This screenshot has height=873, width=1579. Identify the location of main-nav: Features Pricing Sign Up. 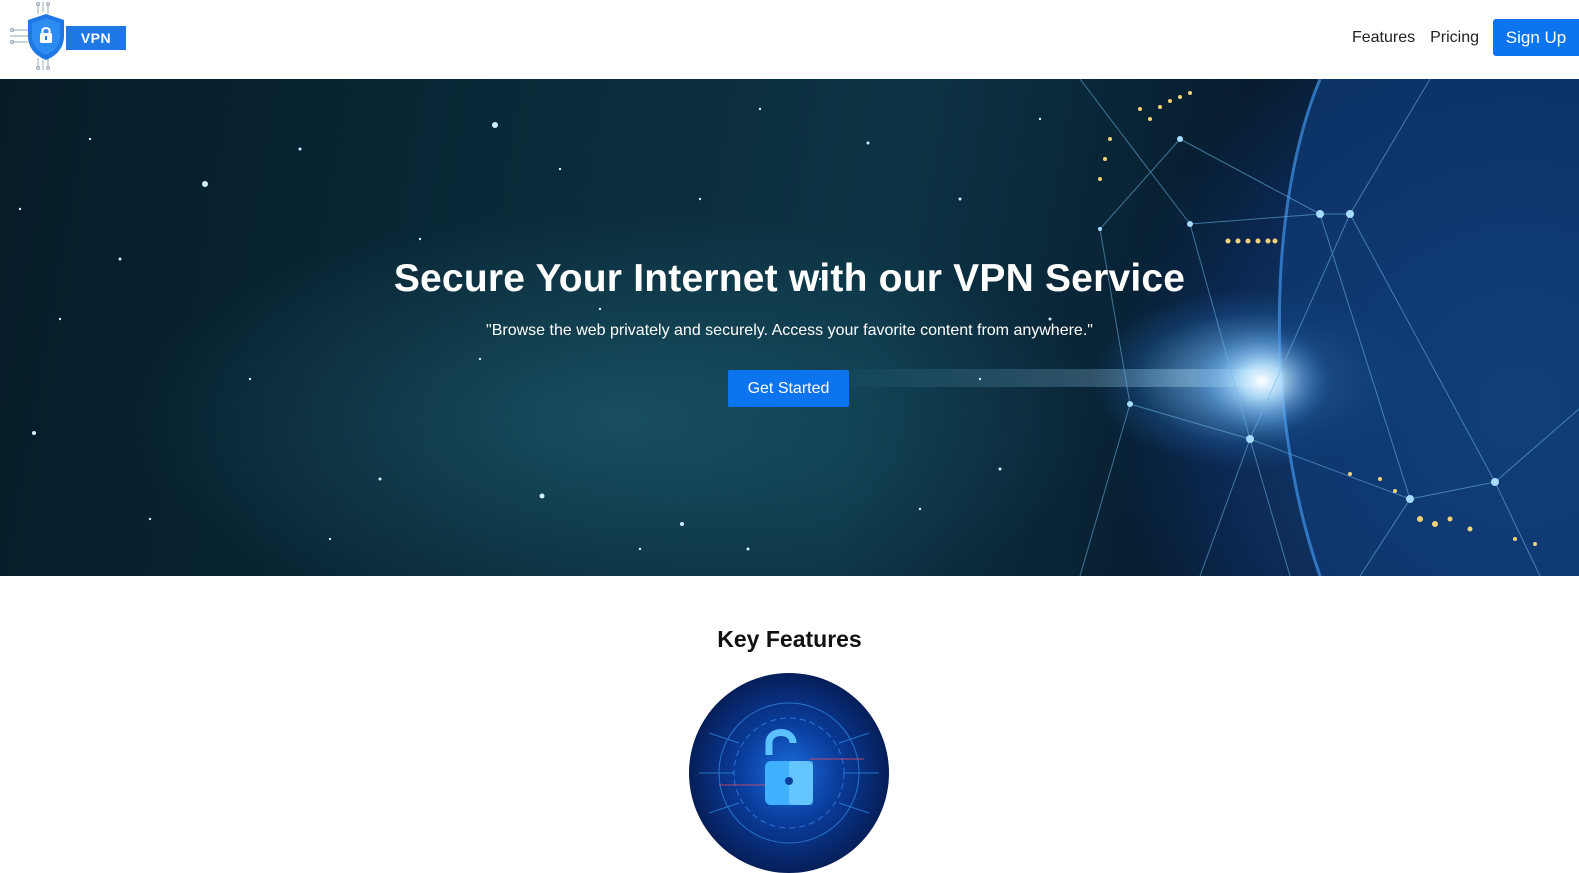
(1465, 37).